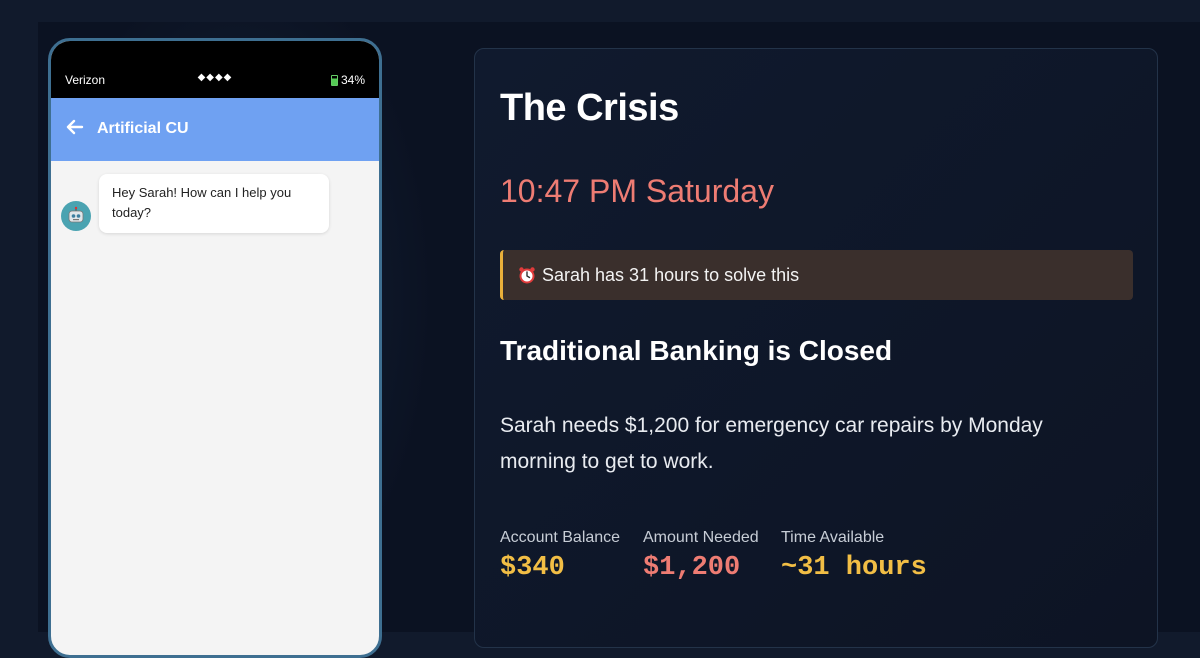 The width and height of the screenshot is (1200, 658). I want to click on robot-icon, so click(76, 216).